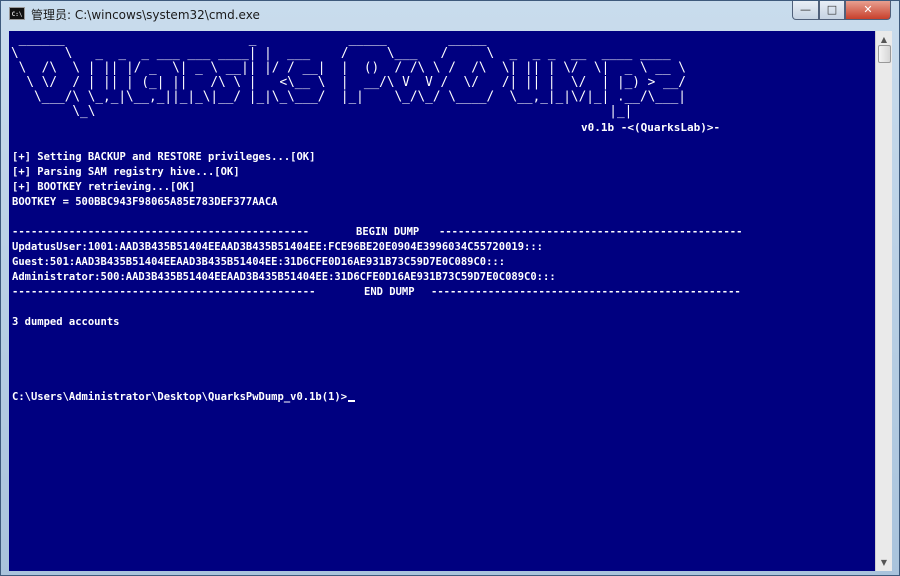  I want to click on maximize-button: □, so click(832, 10).